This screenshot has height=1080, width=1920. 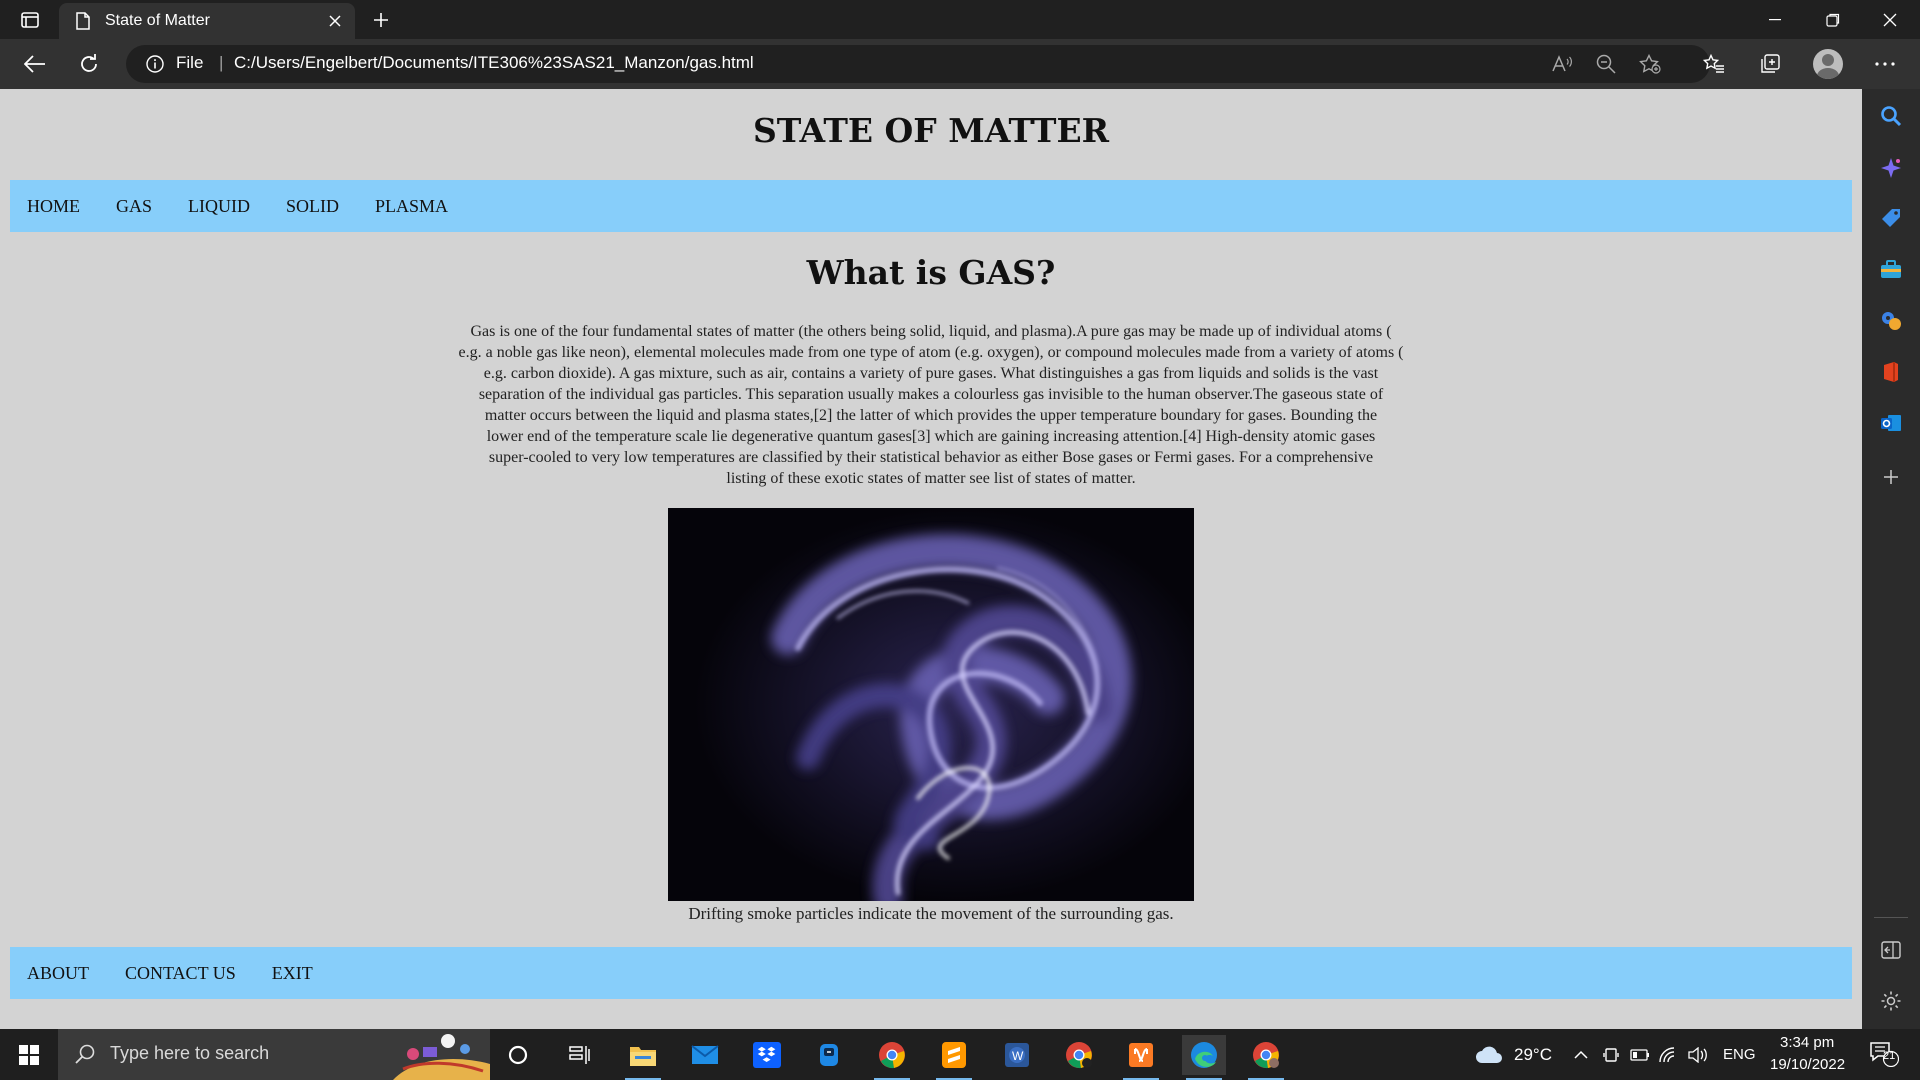 What do you see at coordinates (84, 21) in the screenshot?
I see `page-icon` at bounding box center [84, 21].